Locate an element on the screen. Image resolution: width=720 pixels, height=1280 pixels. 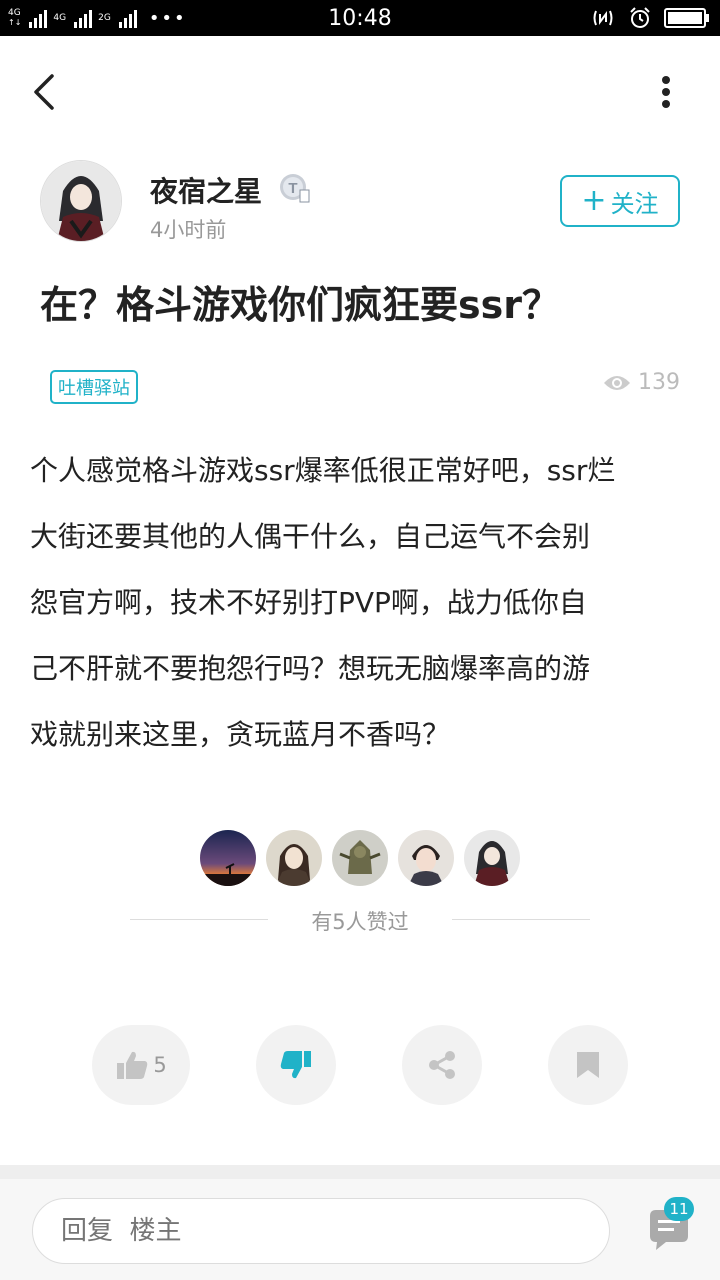
post-body-line: 大街还要其他的人偶干什么，自己运气不会别 is located at coordinates (310, 536).